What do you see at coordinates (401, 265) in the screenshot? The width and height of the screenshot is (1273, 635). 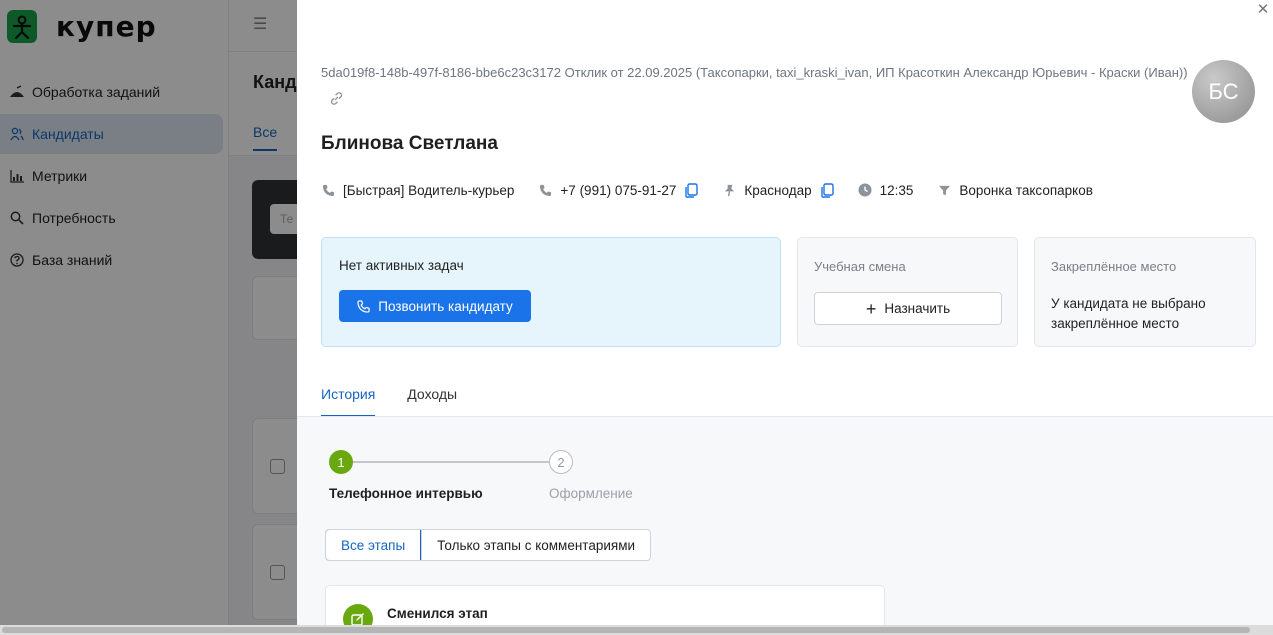 I see `active-tasks-title: Нет активных задач` at bounding box center [401, 265].